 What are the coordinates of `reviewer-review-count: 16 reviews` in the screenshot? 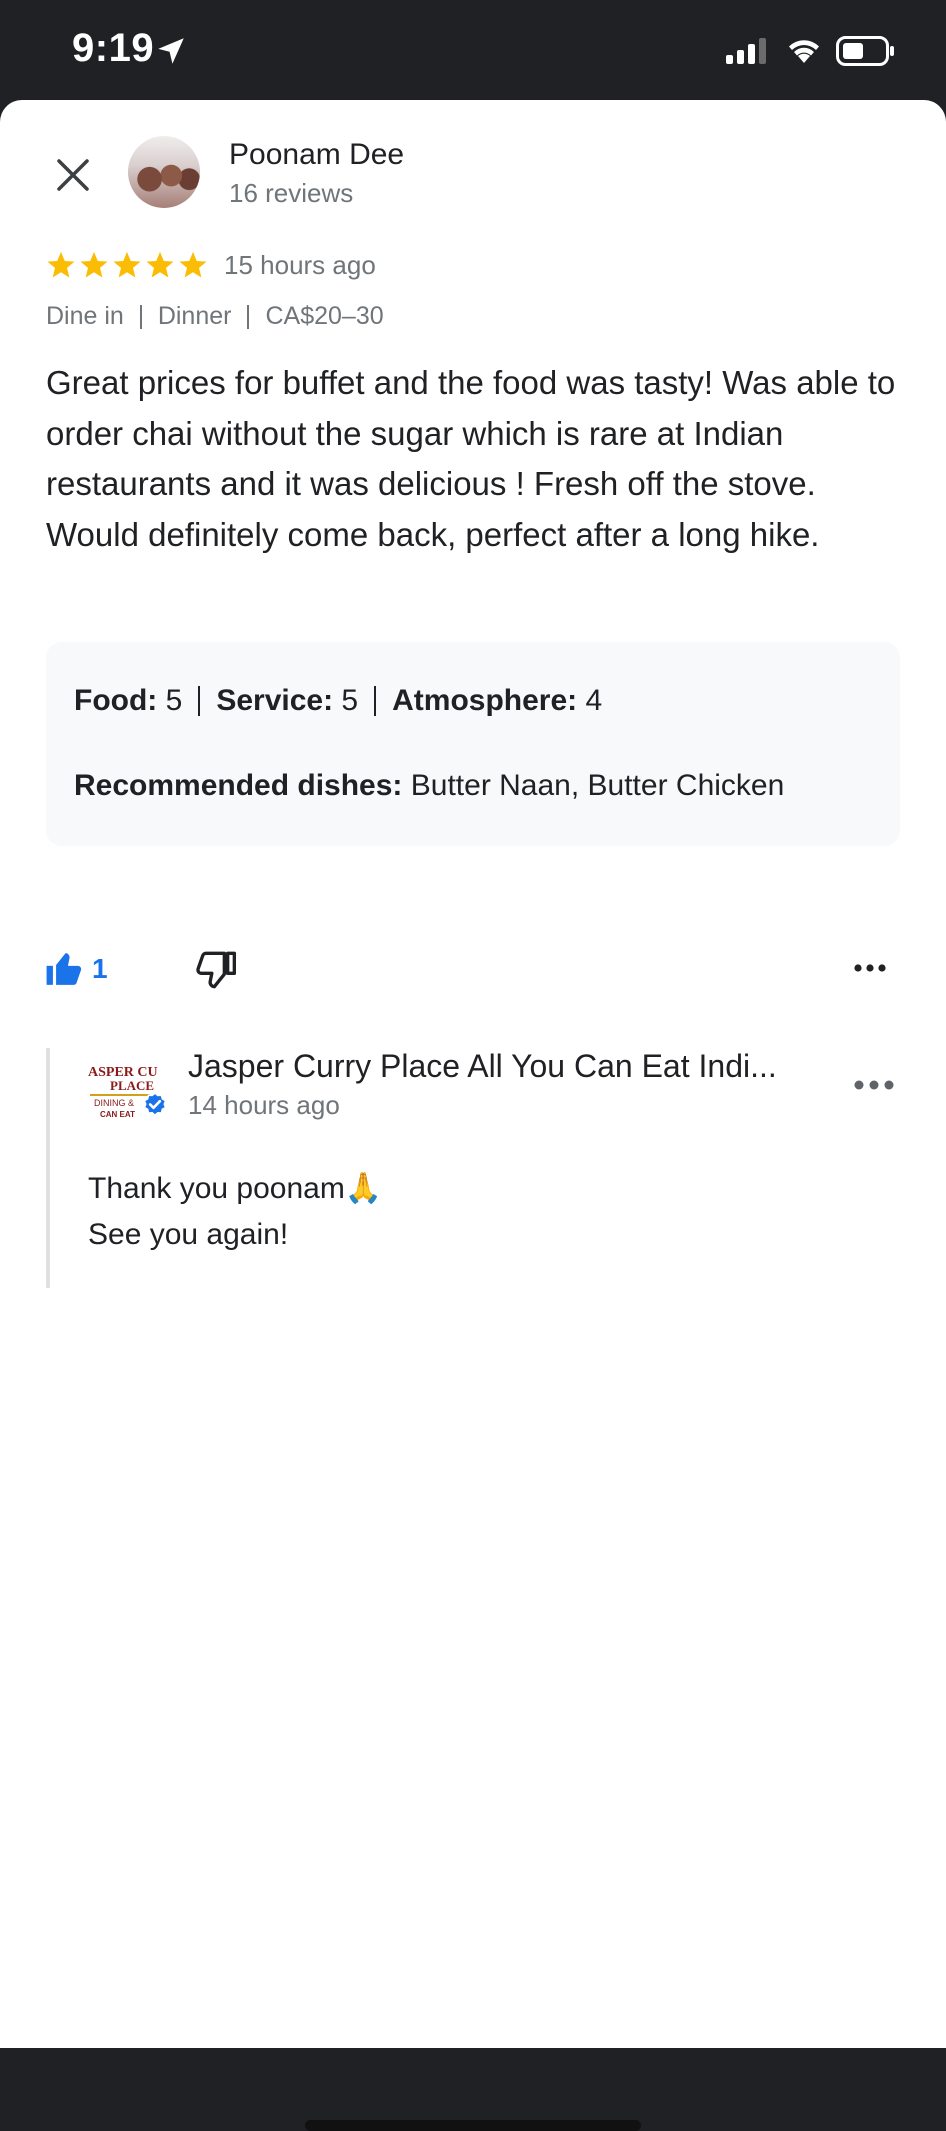 It's located at (291, 193).